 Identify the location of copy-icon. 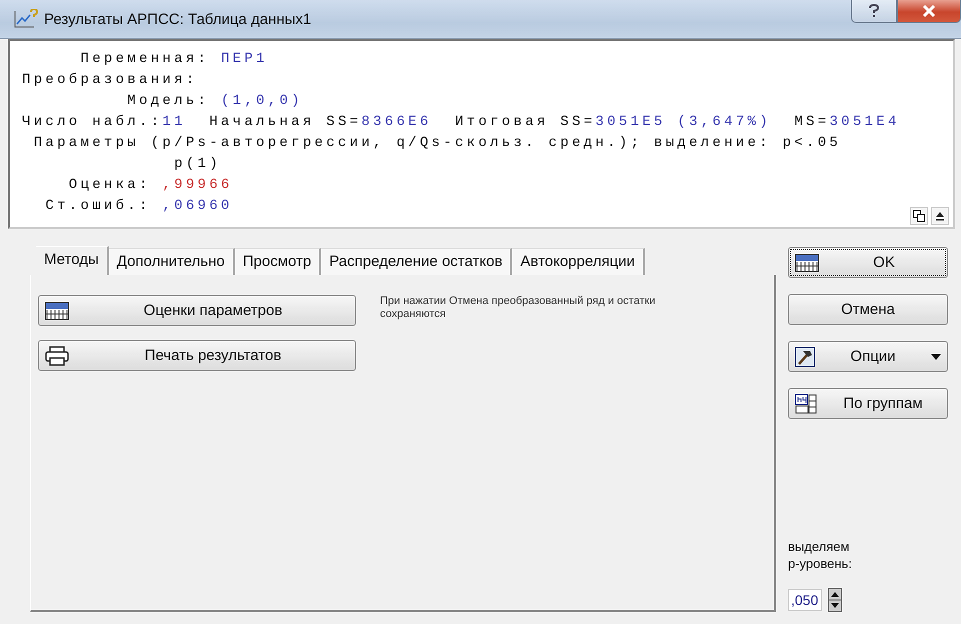
(919, 216).